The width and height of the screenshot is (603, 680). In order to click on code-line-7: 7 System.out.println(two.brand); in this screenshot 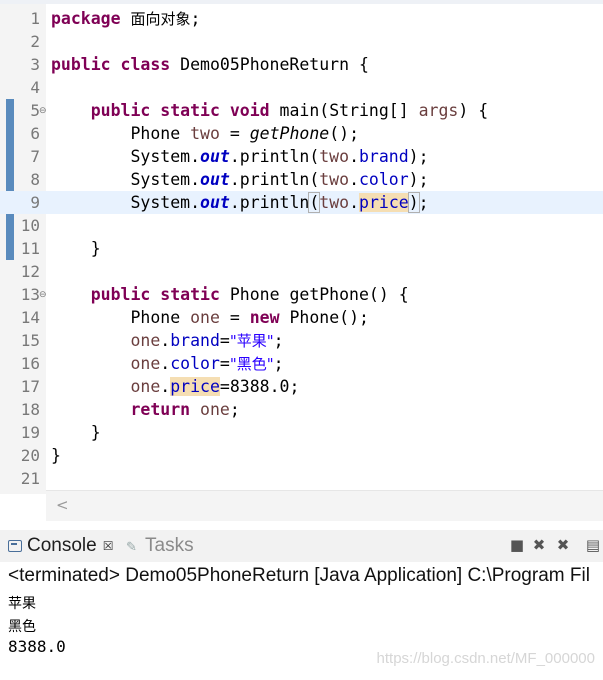, I will do `click(301, 156)`.